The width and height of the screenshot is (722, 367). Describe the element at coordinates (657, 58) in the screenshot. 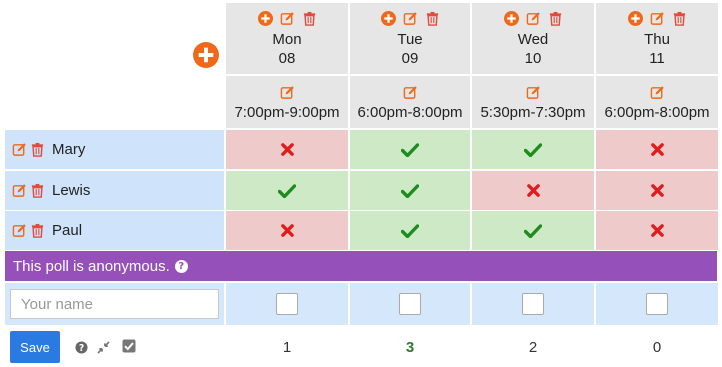

I see `column-date: 11` at that location.